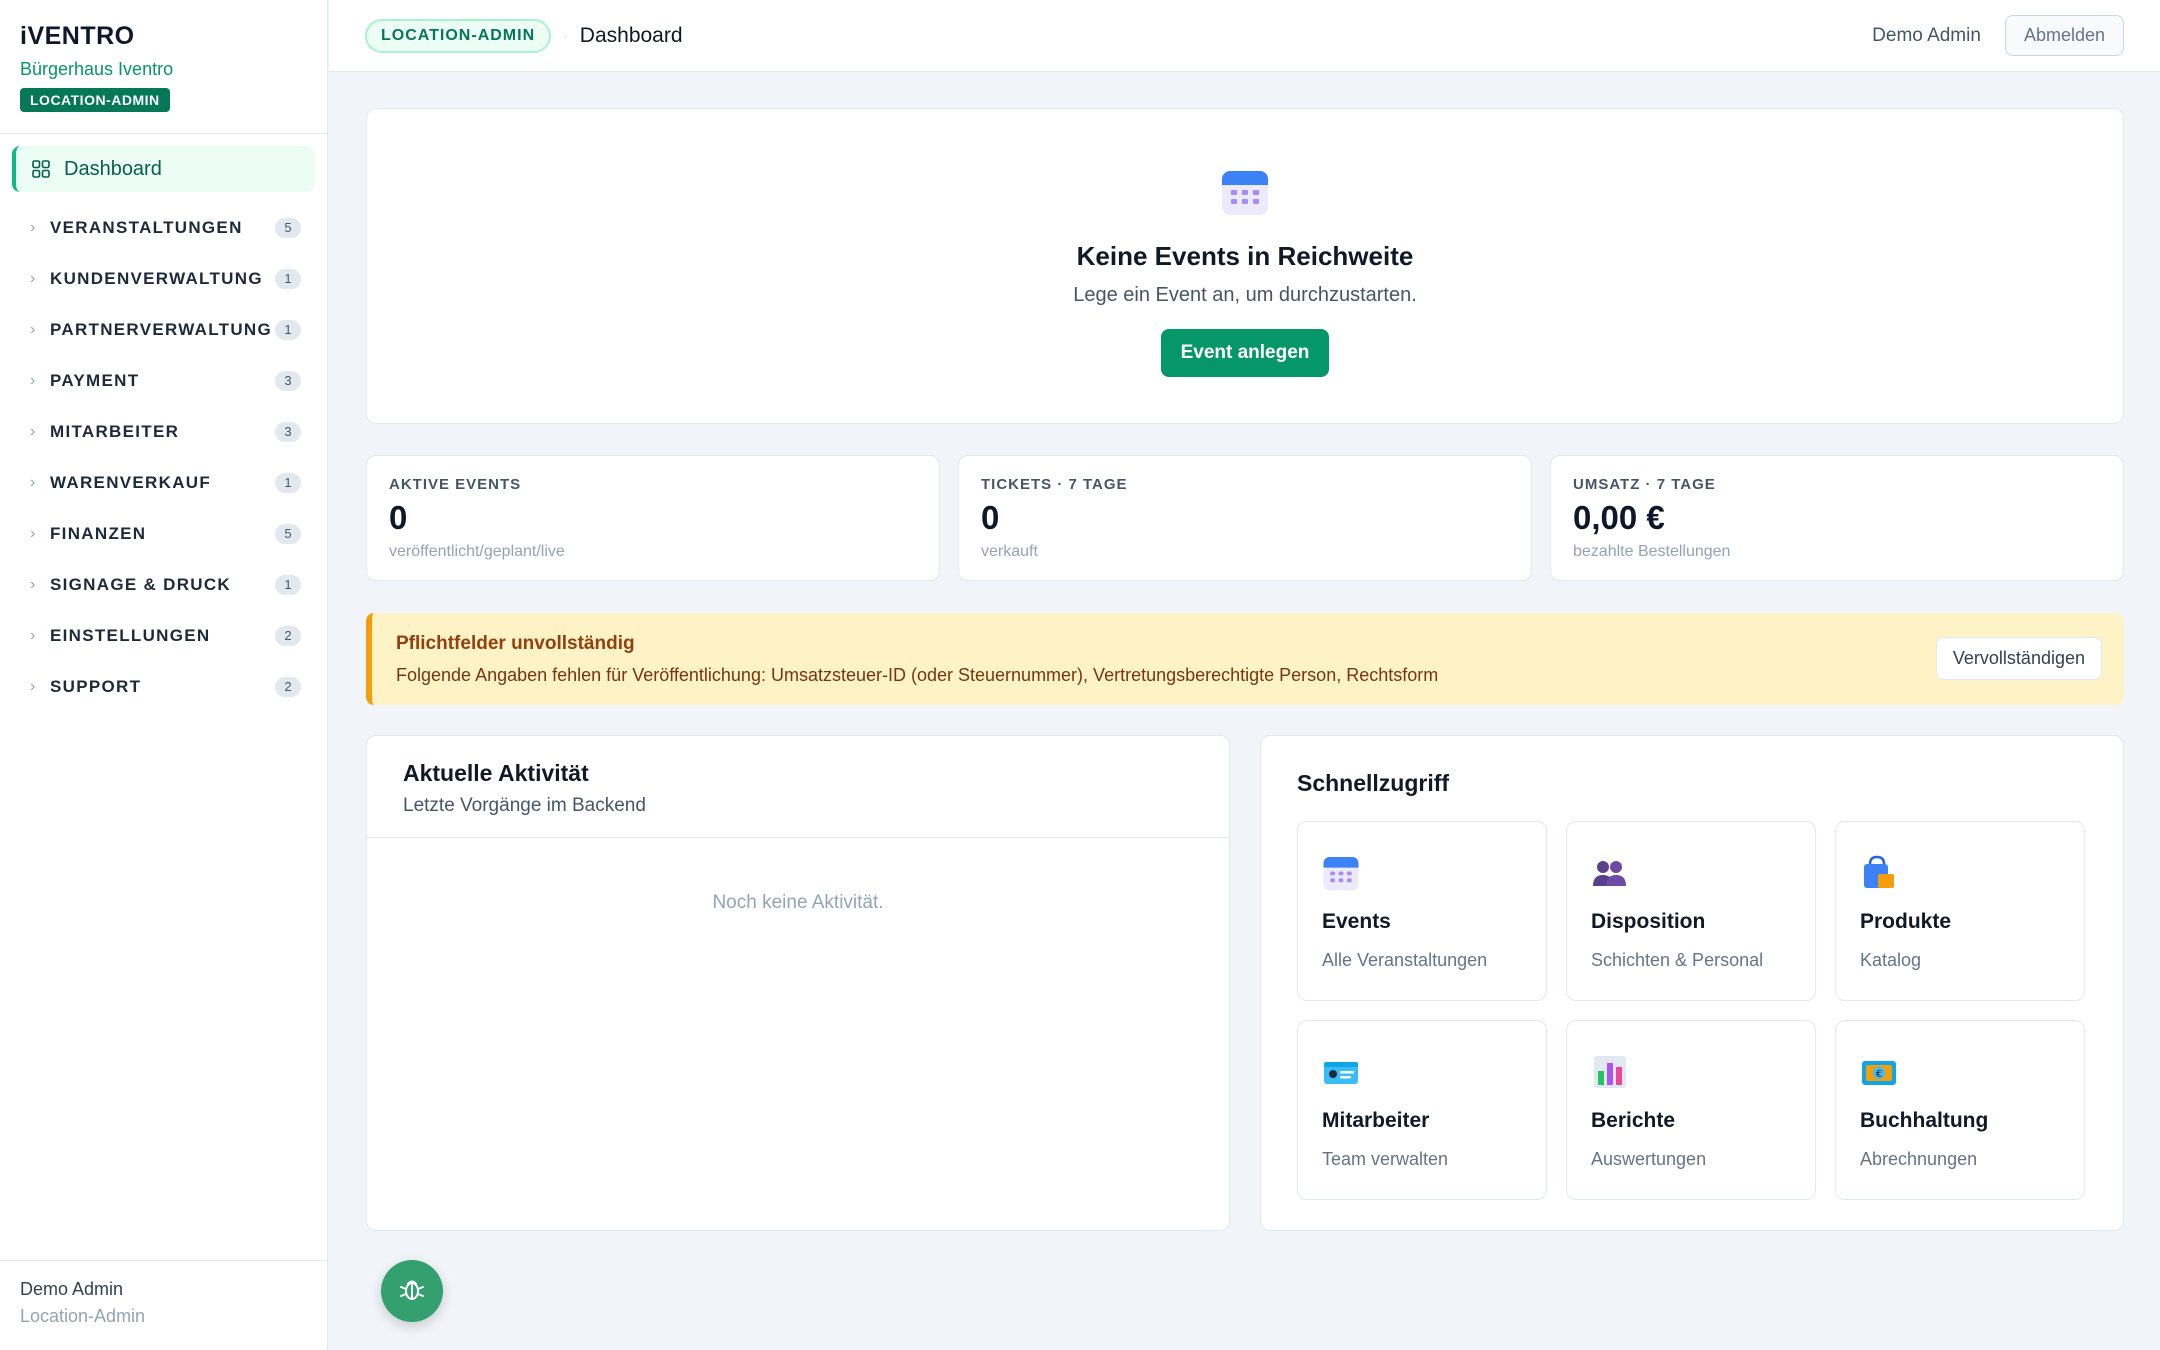 The image size is (2160, 1350). What do you see at coordinates (1691, 1110) in the screenshot?
I see `quick-tile-berichte: Berichte Auswertungen` at bounding box center [1691, 1110].